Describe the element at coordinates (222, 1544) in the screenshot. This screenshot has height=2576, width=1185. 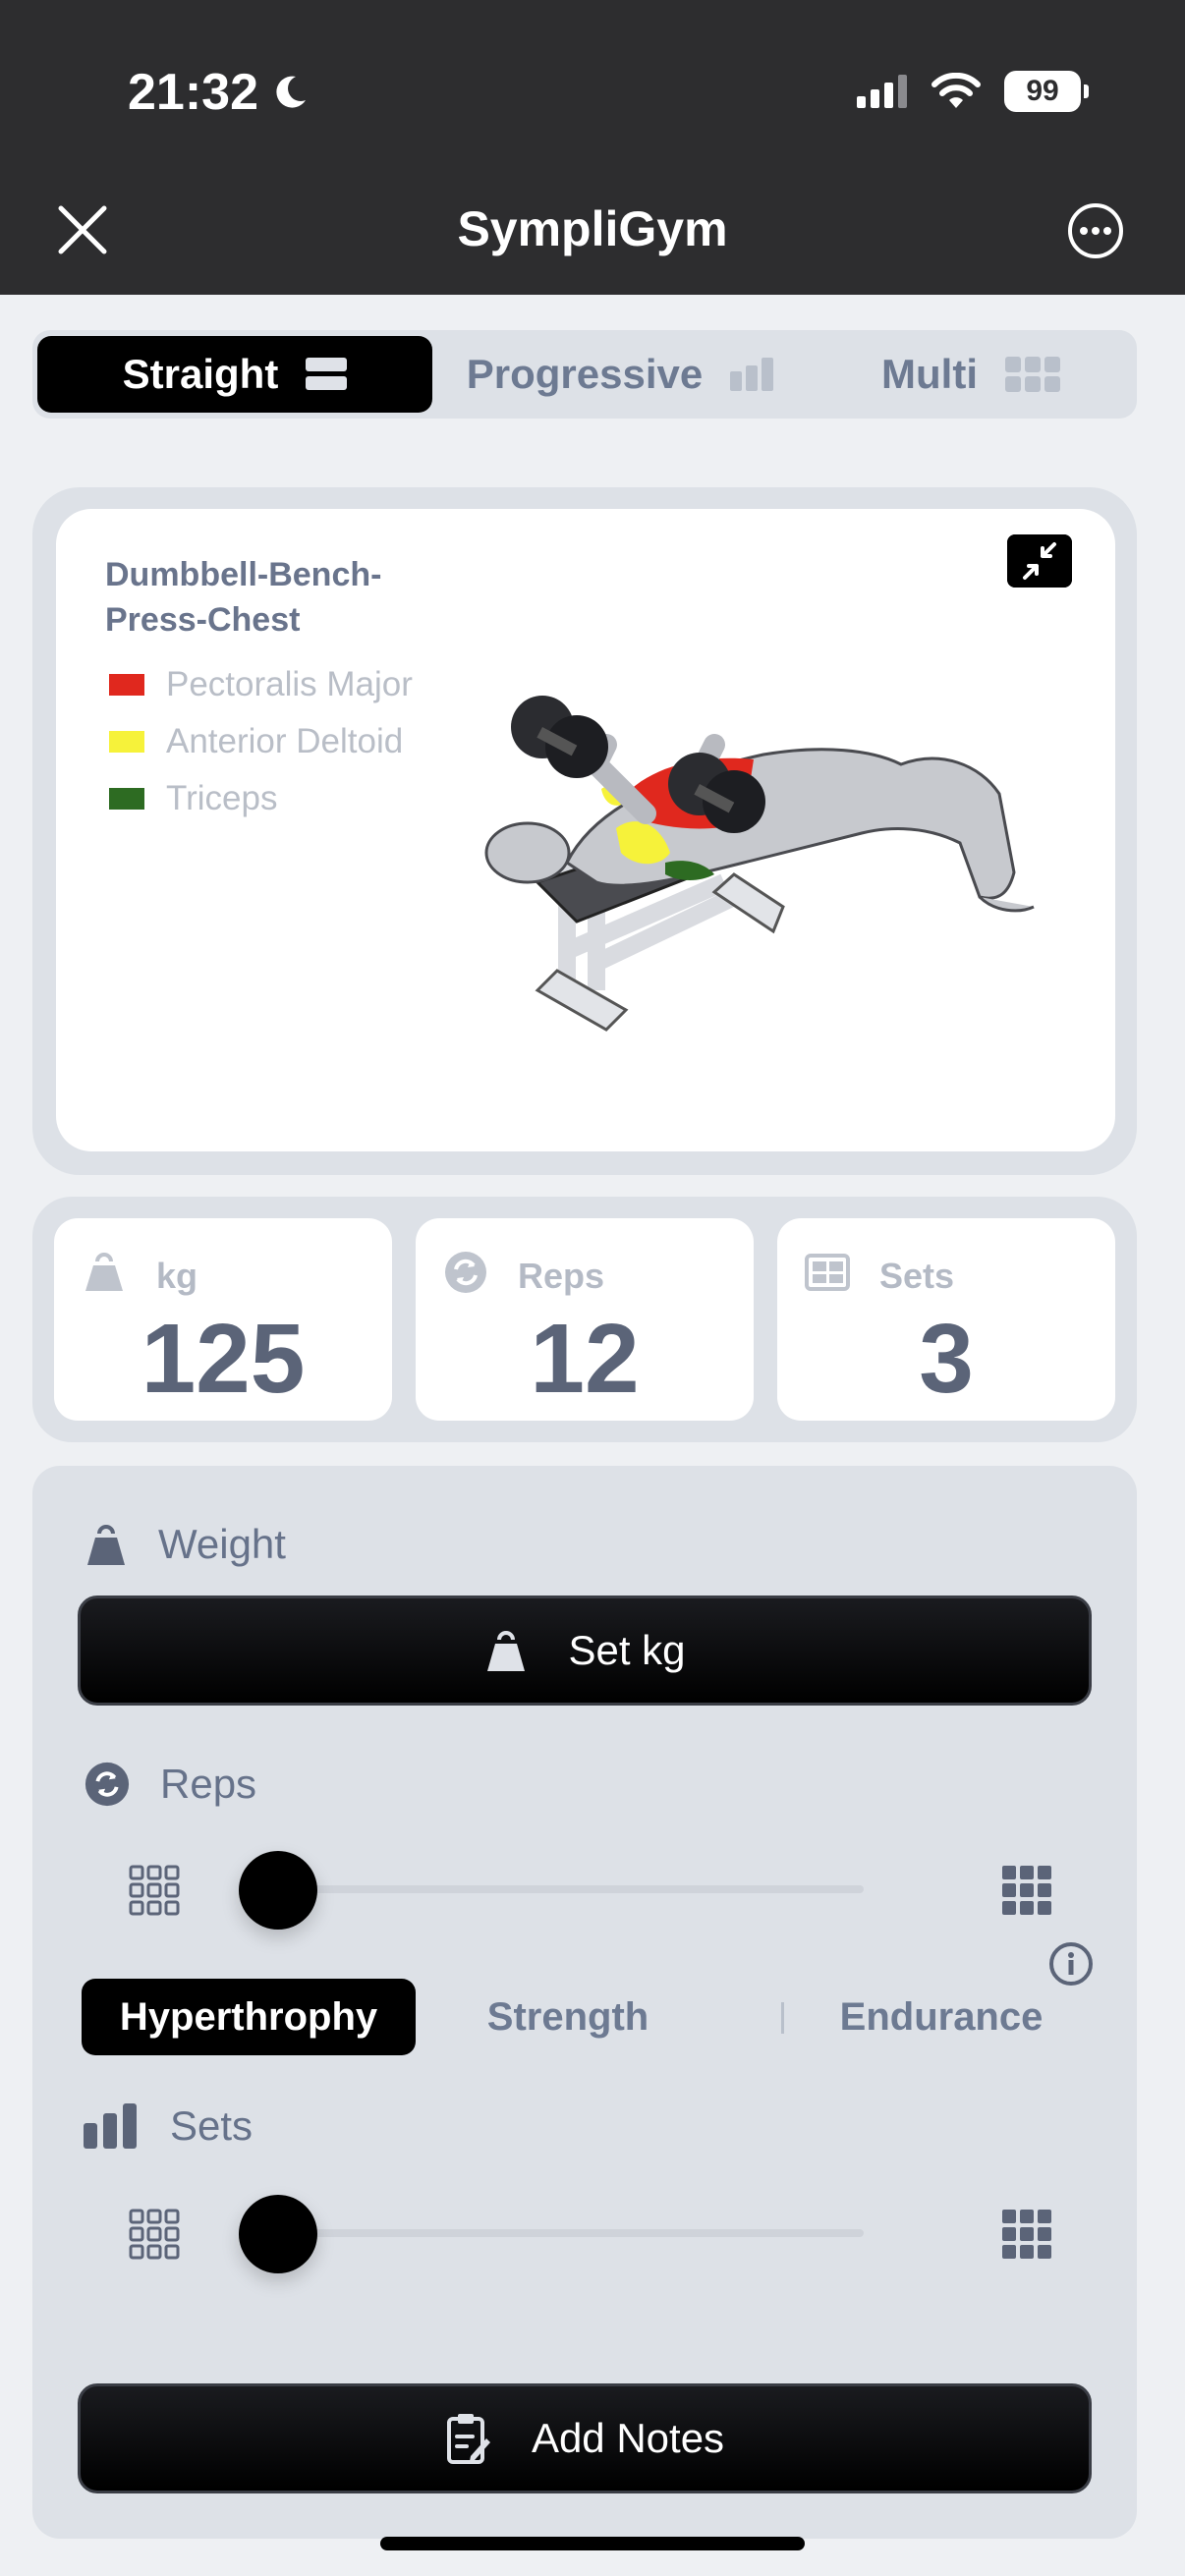
I see `weight-section-label: Weight` at that location.